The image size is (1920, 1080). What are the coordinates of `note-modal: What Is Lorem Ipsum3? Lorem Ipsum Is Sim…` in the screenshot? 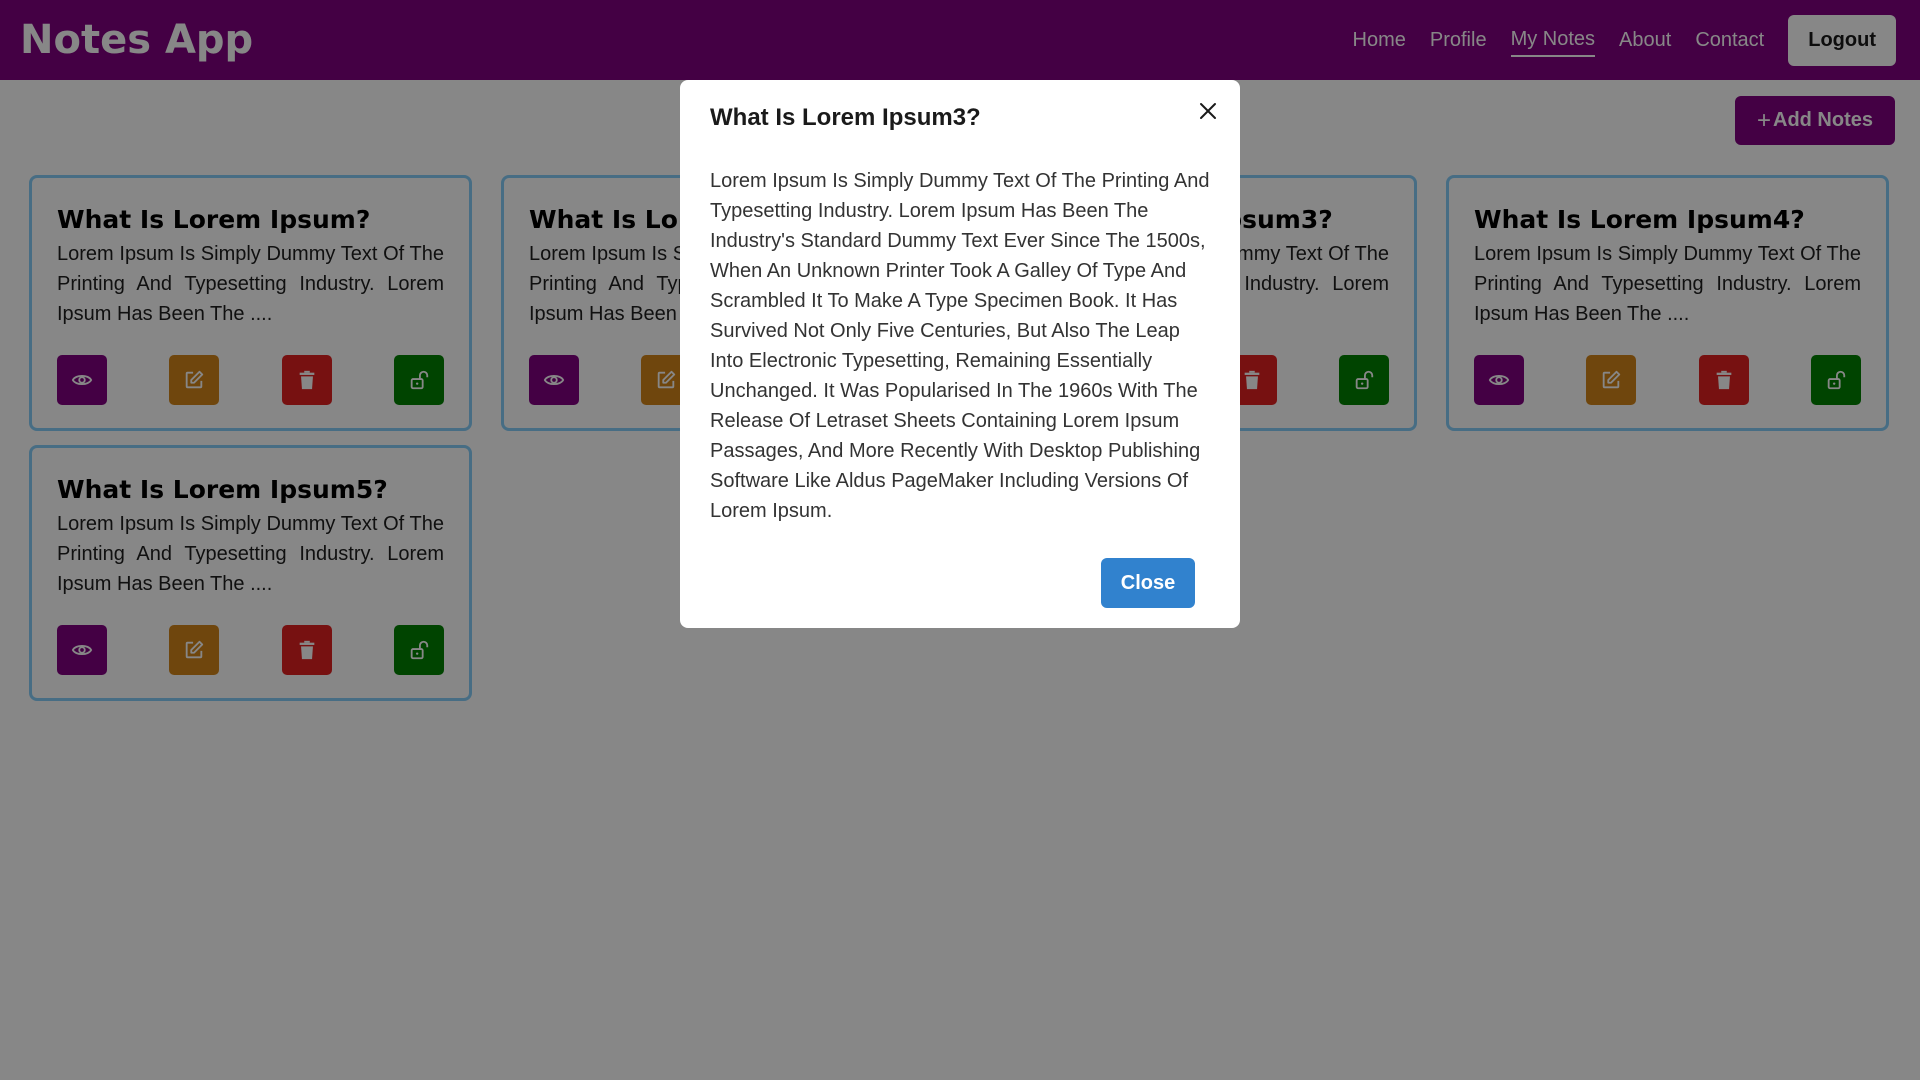 It's located at (960, 354).